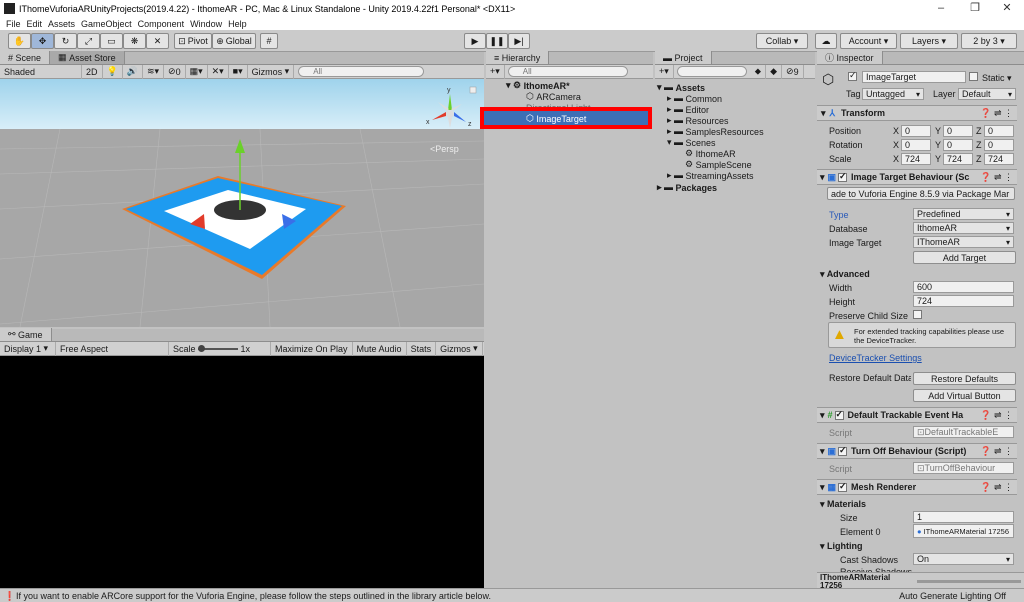  What do you see at coordinates (914, 77) in the screenshot?
I see `object-name-field: ImageTarget` at bounding box center [914, 77].